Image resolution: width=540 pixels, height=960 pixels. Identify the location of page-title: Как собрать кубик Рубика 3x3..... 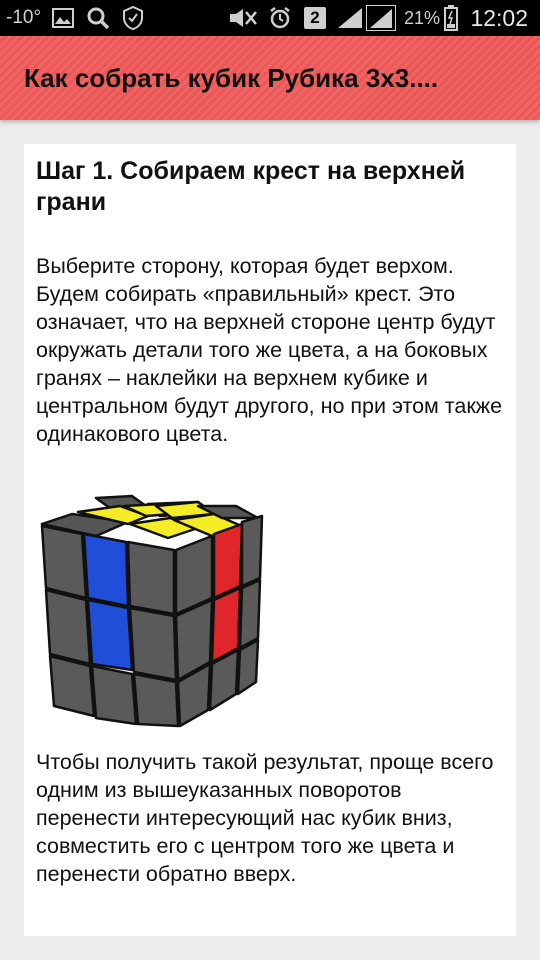
(231, 77).